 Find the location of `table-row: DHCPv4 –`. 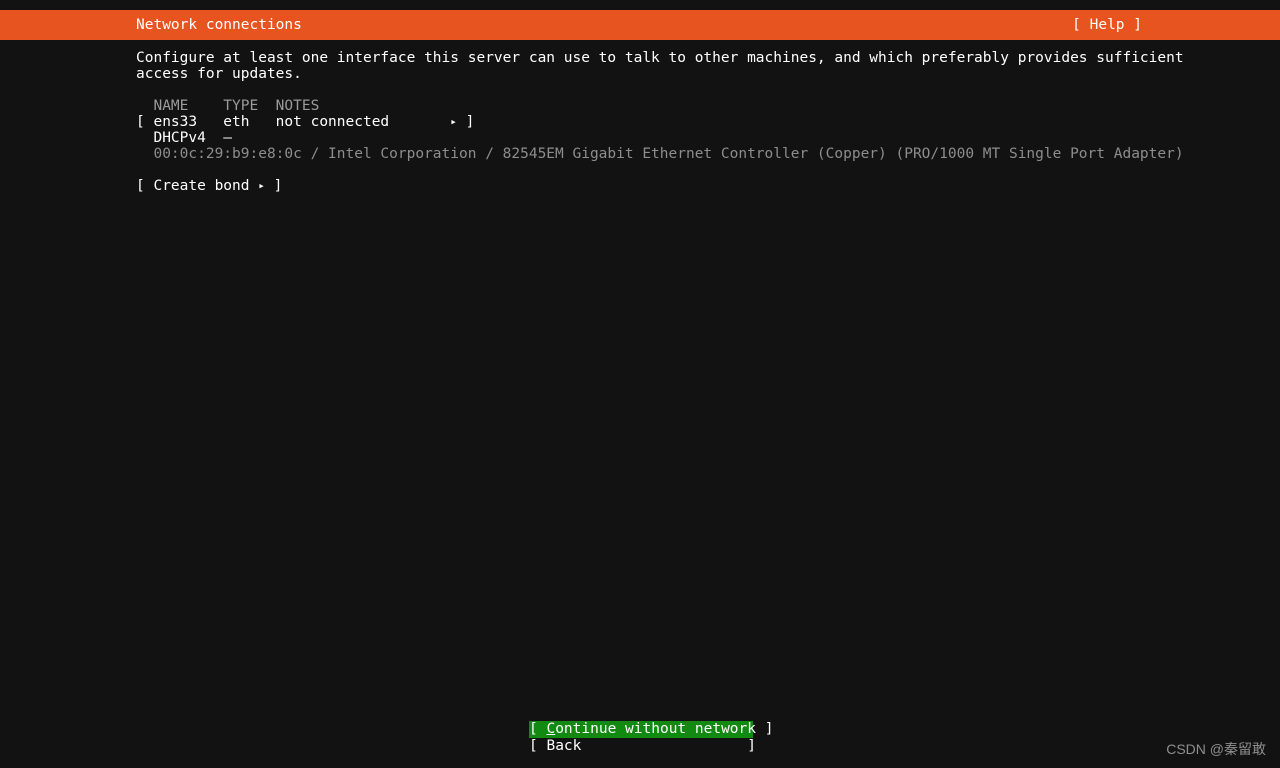

table-row: DHCPv4 – is located at coordinates (184, 138).